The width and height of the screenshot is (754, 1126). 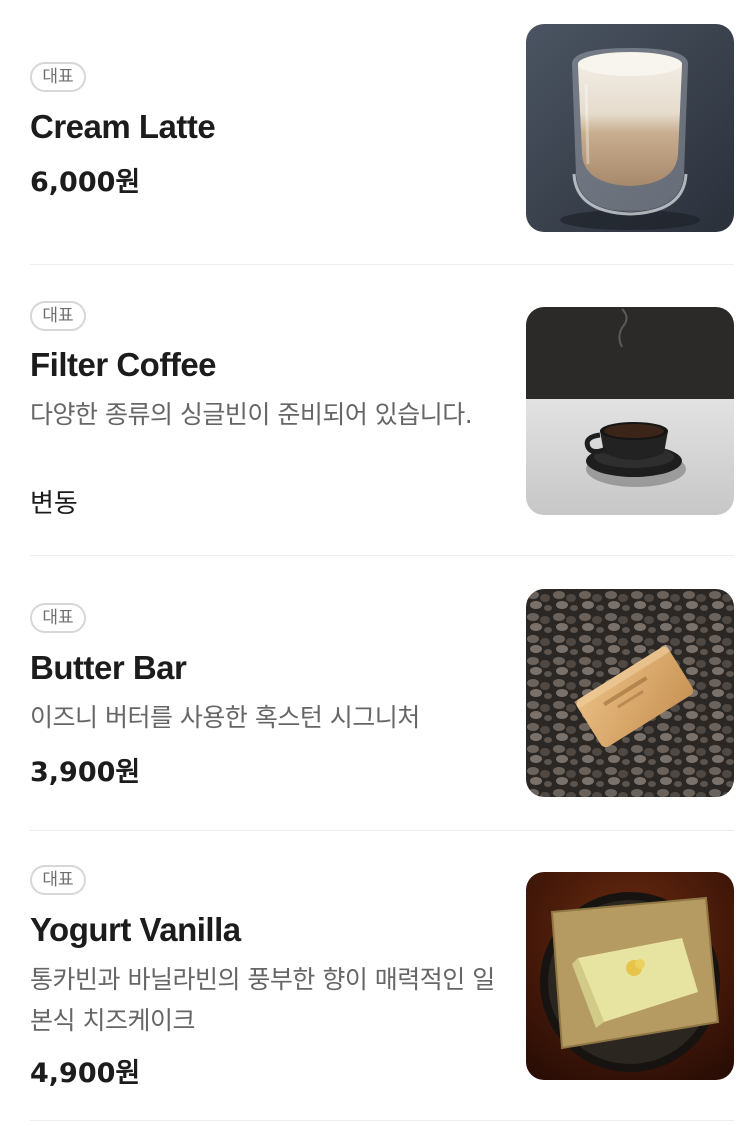 What do you see at coordinates (251, 414) in the screenshot?
I see `menu-item-description: 다양한 종류의 싱글빈이 준비되어 있습니다.` at bounding box center [251, 414].